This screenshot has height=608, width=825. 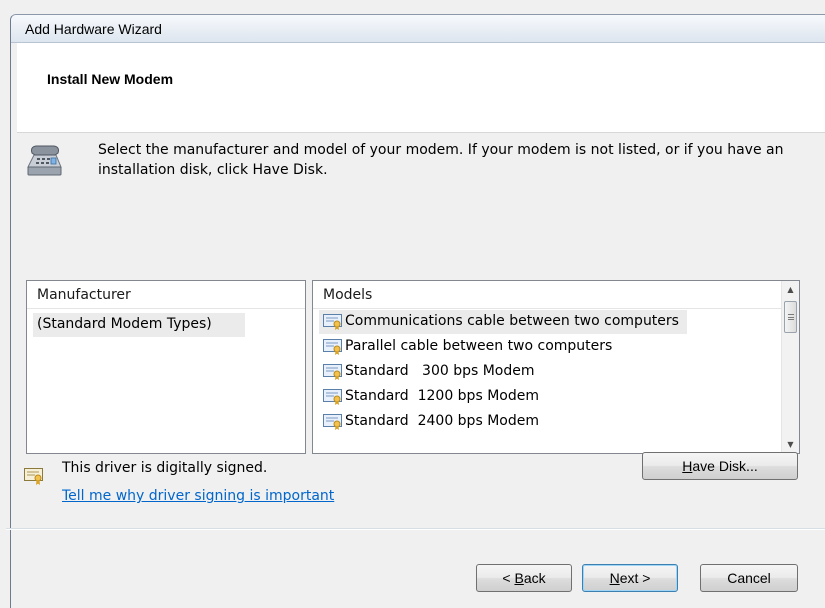 What do you see at coordinates (33, 476) in the screenshot?
I see `signed-driver-certificate-icon` at bounding box center [33, 476].